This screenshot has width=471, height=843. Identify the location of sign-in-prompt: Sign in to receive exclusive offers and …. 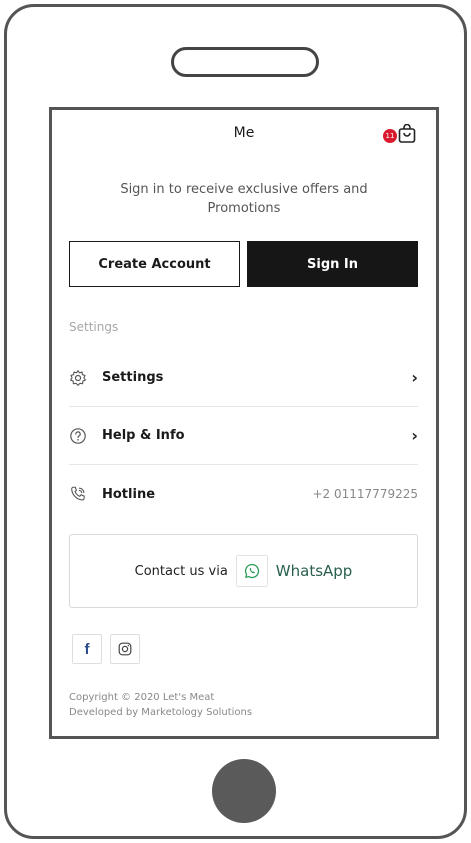
(244, 199).